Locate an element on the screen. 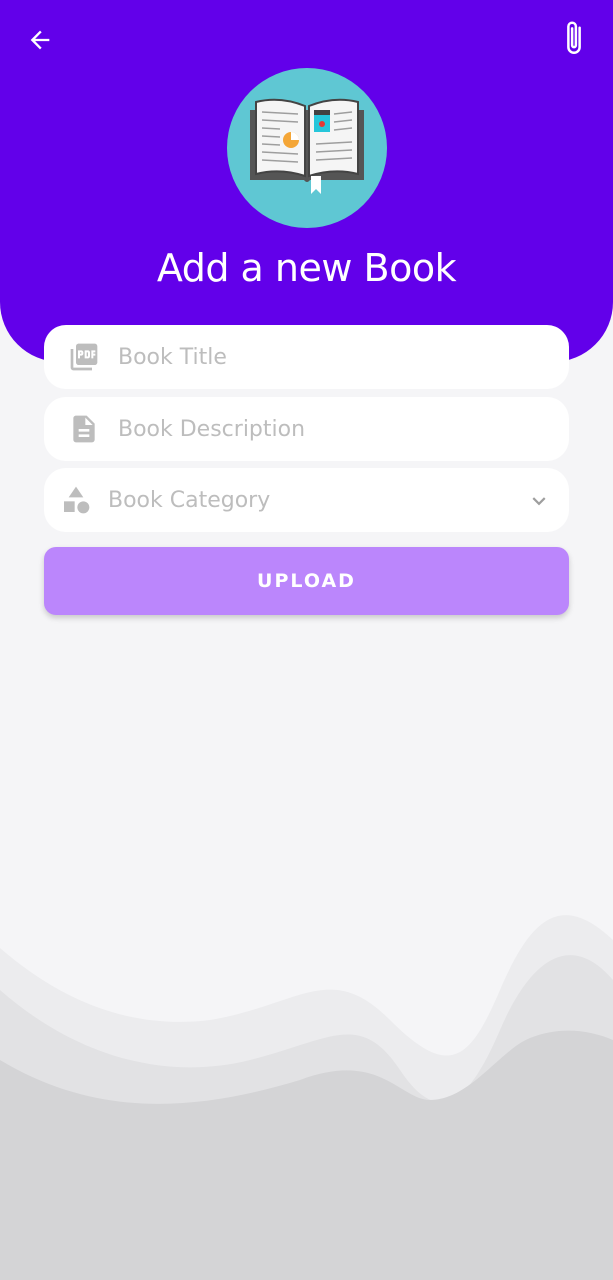 The width and height of the screenshot is (613, 1280). arrow-back-icon is located at coordinates (40, 40).